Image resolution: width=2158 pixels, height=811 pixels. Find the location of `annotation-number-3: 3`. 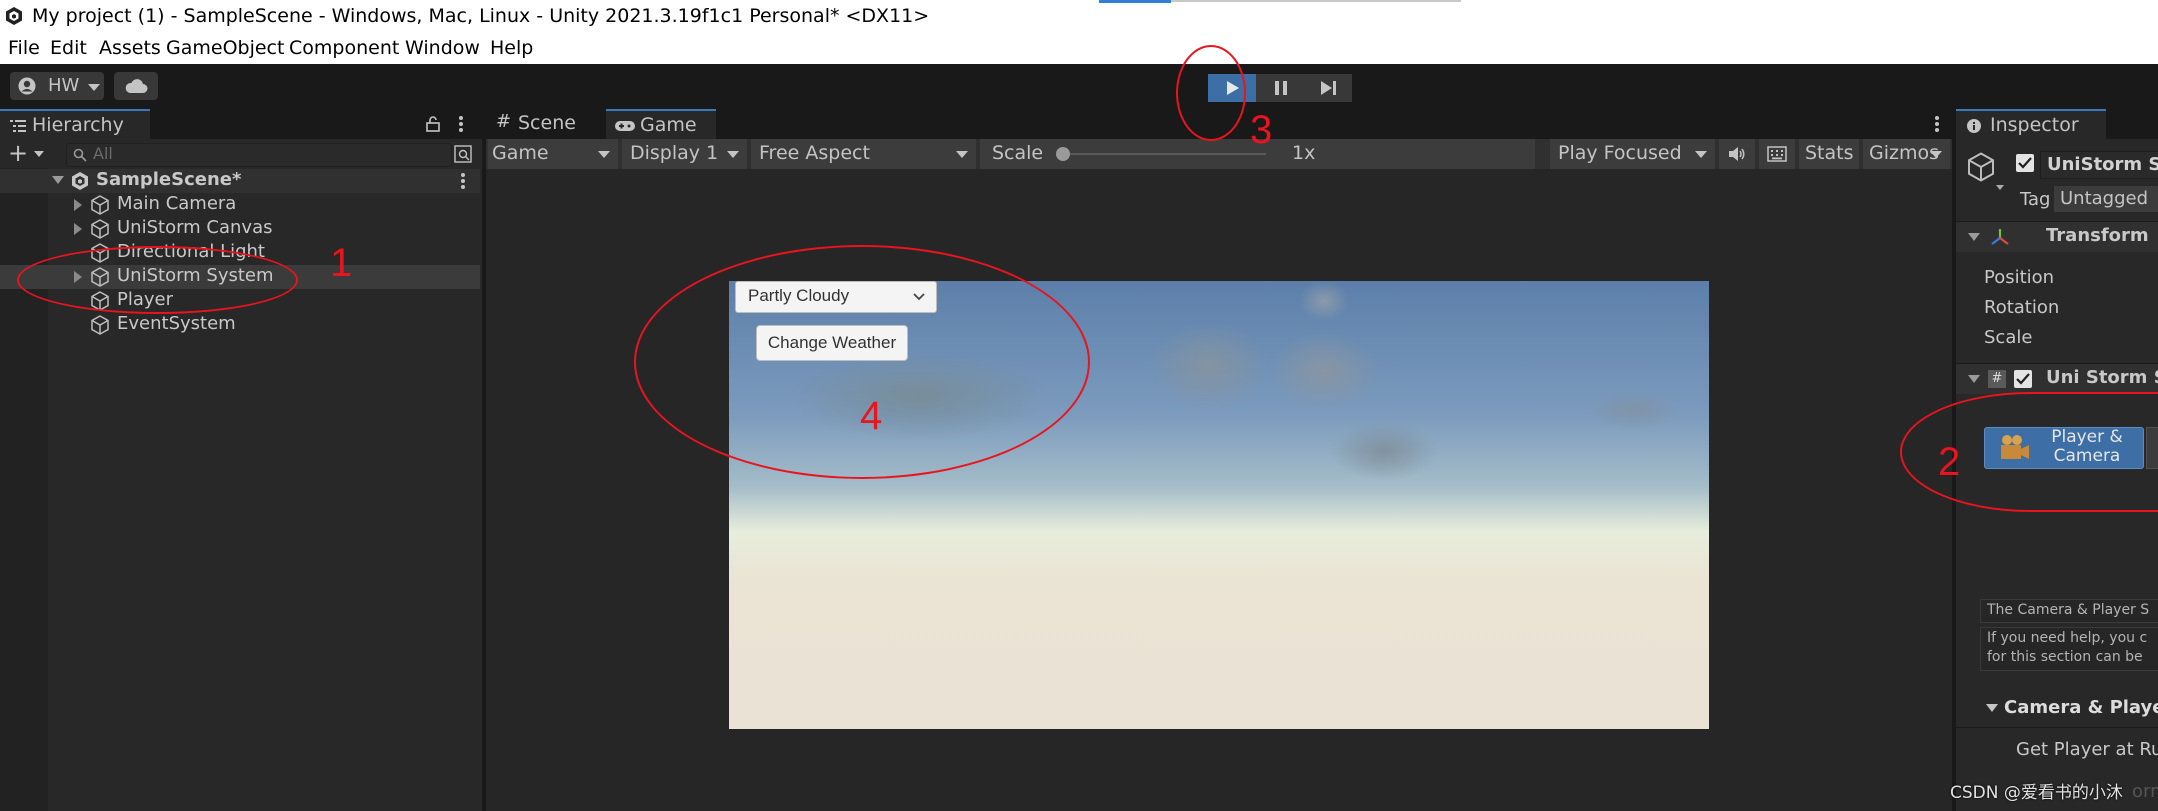

annotation-number-3: 3 is located at coordinates (1261, 130).